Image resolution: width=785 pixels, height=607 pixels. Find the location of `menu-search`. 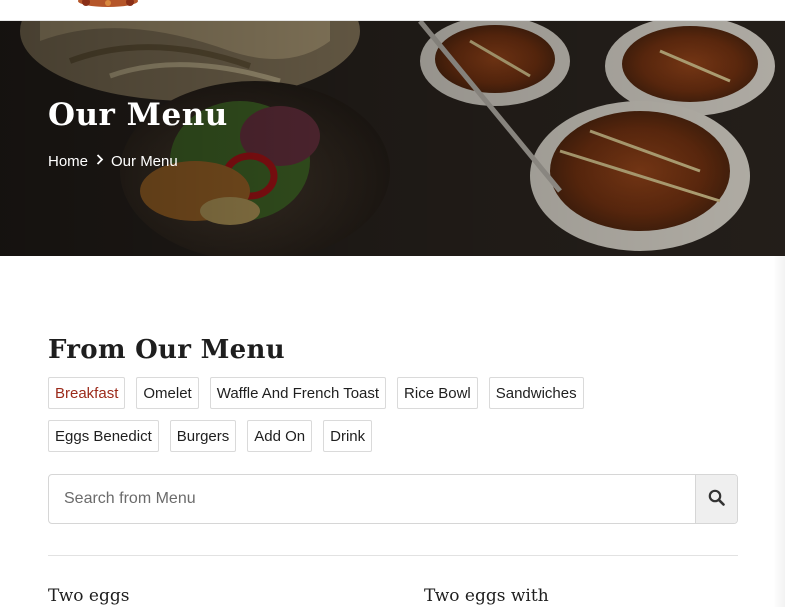

menu-search is located at coordinates (393, 499).